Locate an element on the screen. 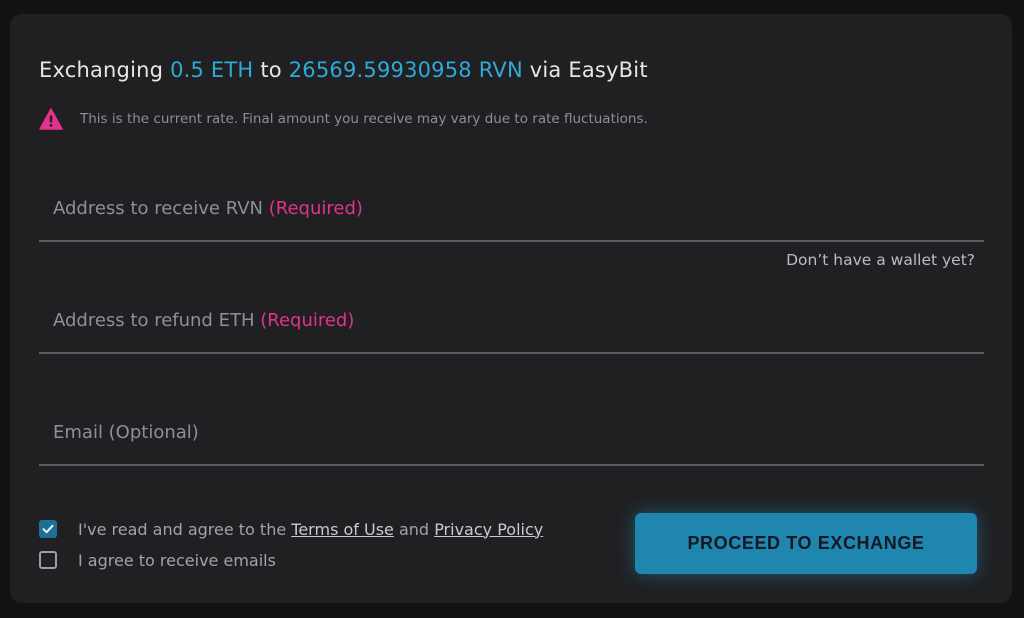 This screenshot has height=618, width=1024. proceed-to-exchange-button: PROCEED TO EXCHANGE is located at coordinates (806, 543).